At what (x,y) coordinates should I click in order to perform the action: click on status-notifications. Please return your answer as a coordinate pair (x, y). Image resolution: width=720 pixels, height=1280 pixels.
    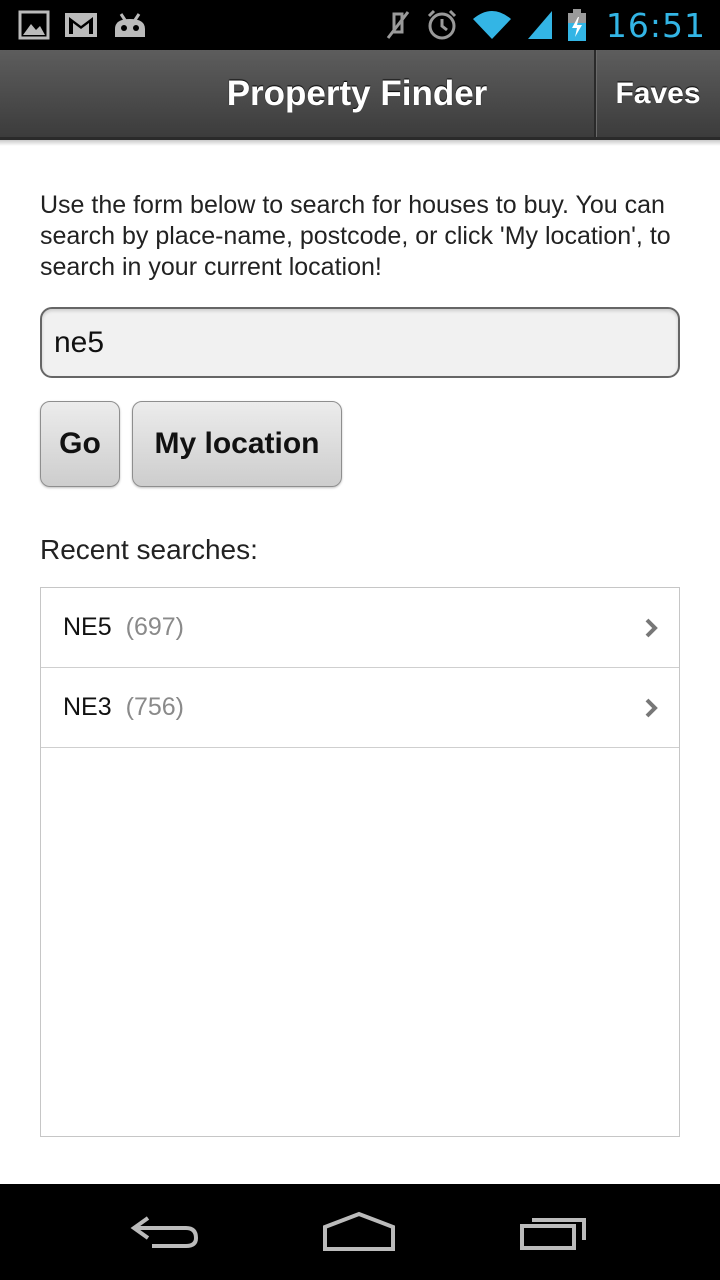
    Looking at the image, I should click on (83, 25).